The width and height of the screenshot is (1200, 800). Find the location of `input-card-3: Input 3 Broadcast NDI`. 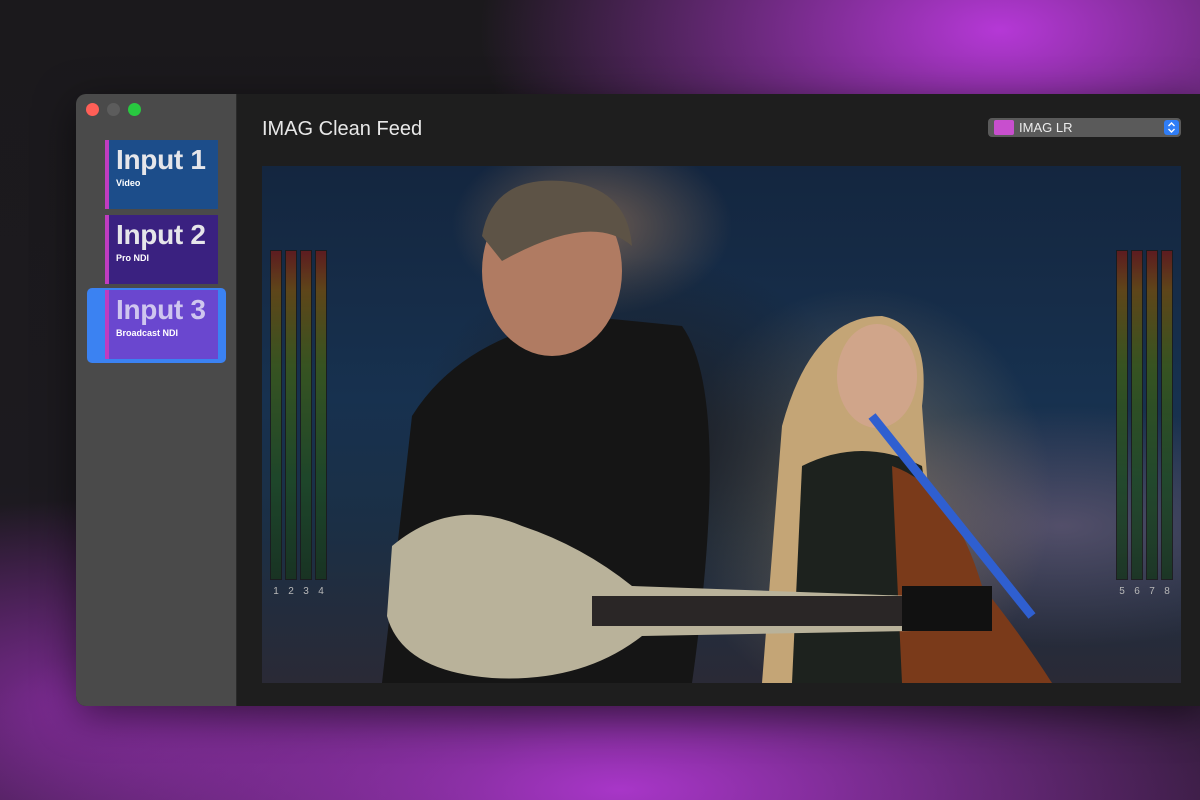

input-card-3: Input 3 Broadcast NDI is located at coordinates (161, 324).